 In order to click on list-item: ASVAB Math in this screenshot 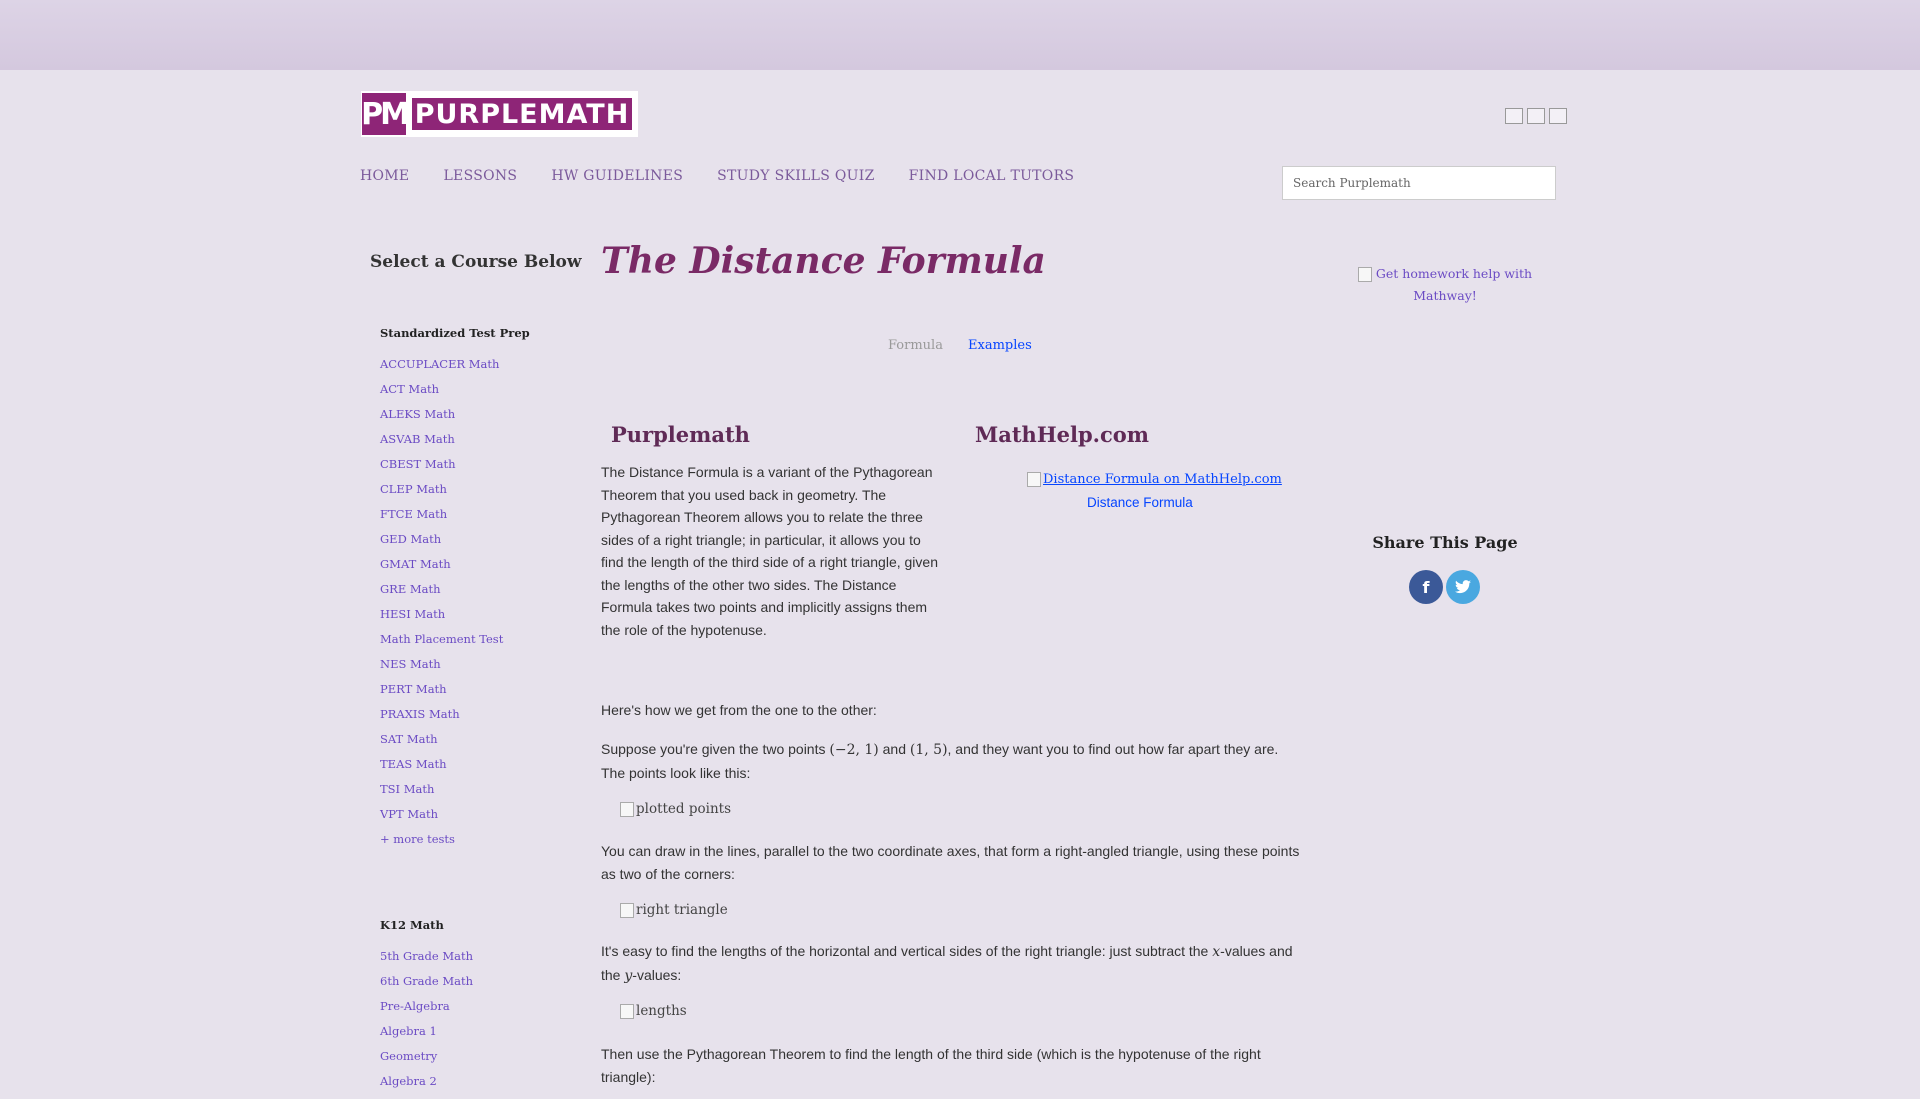, I will do `click(441, 444)`.